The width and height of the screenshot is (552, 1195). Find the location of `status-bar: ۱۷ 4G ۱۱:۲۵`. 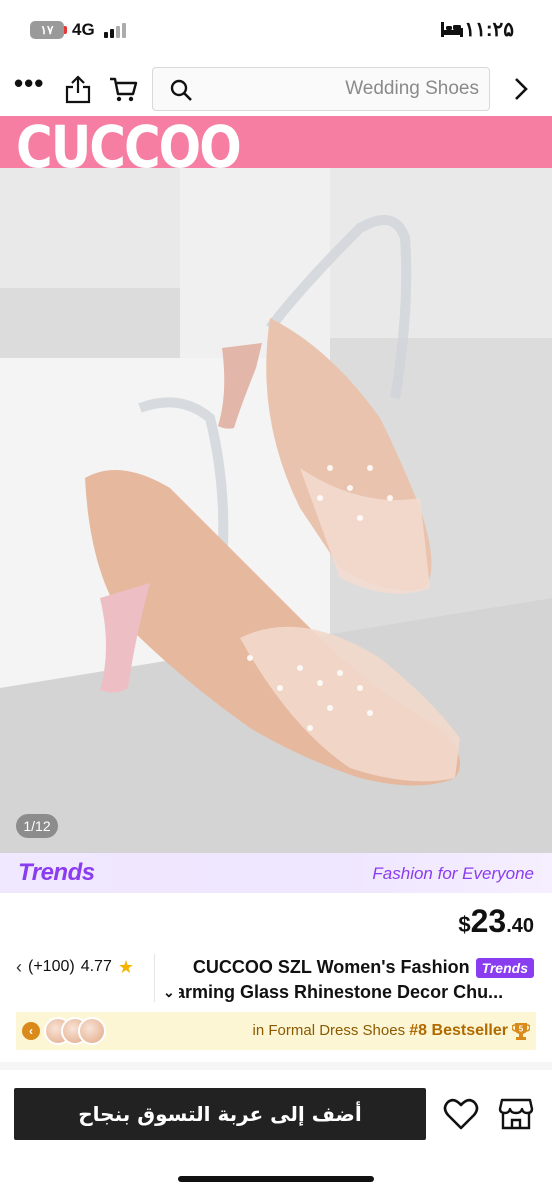

status-bar: ۱۷ 4G ۱۱:۲۵ is located at coordinates (276, 30).